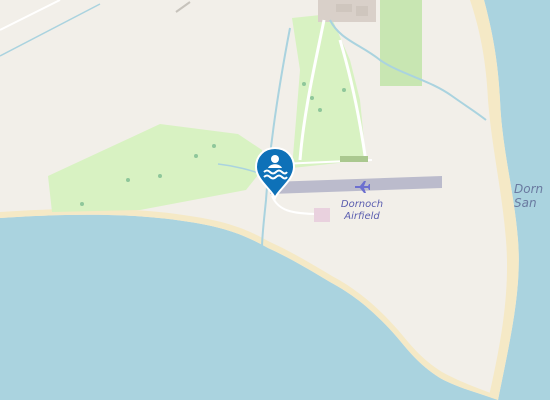 The height and width of the screenshot is (400, 550). I want to click on place-label-line2: San, so click(525, 202).